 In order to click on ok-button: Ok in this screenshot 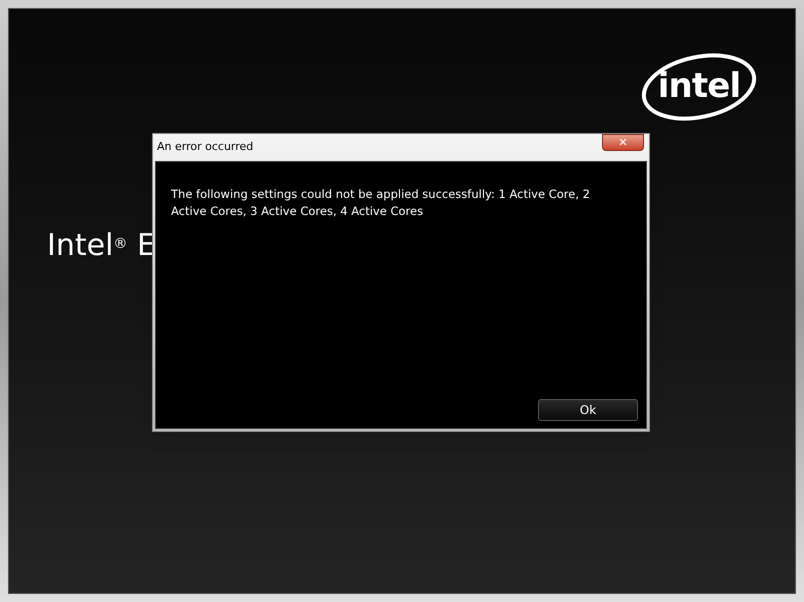, I will do `click(588, 410)`.